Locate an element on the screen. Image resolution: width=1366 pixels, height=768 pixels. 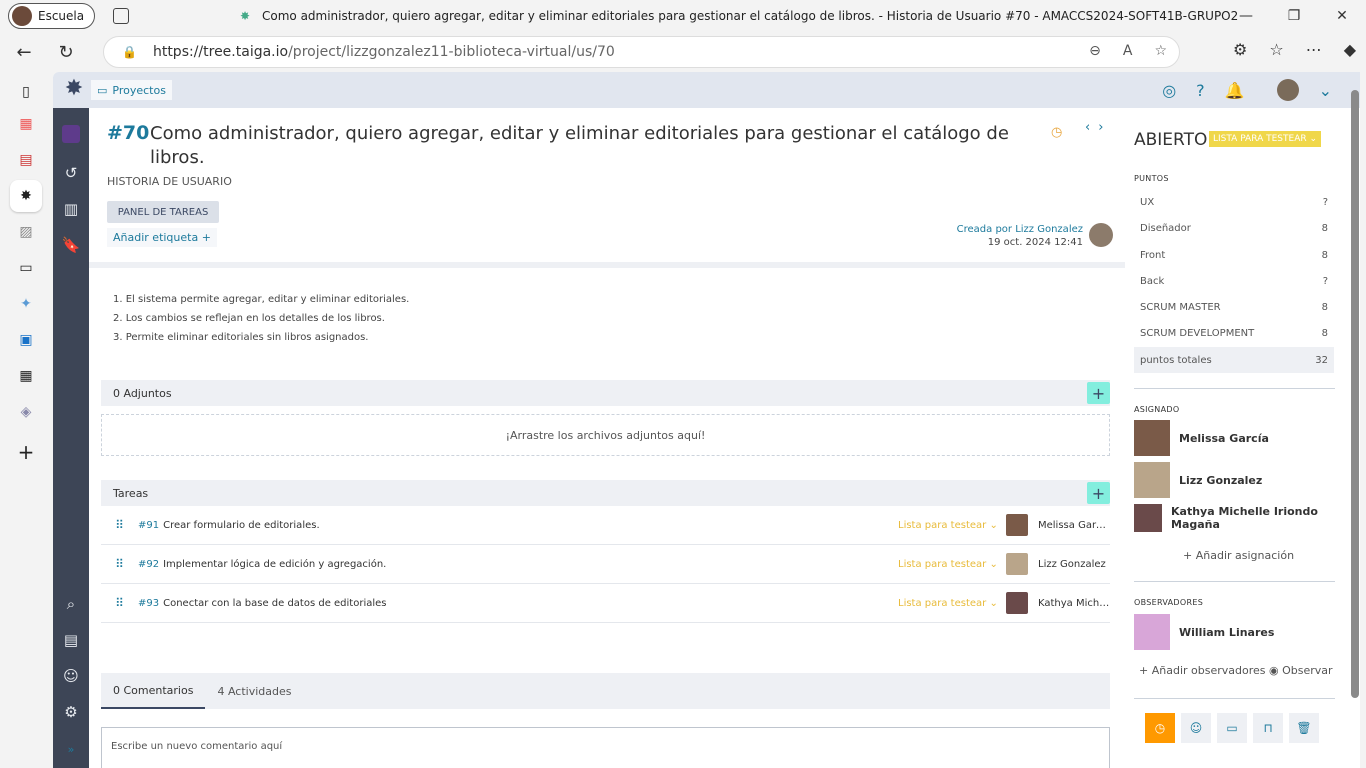
kanban-icon: ▥ is located at coordinates (71, 209).